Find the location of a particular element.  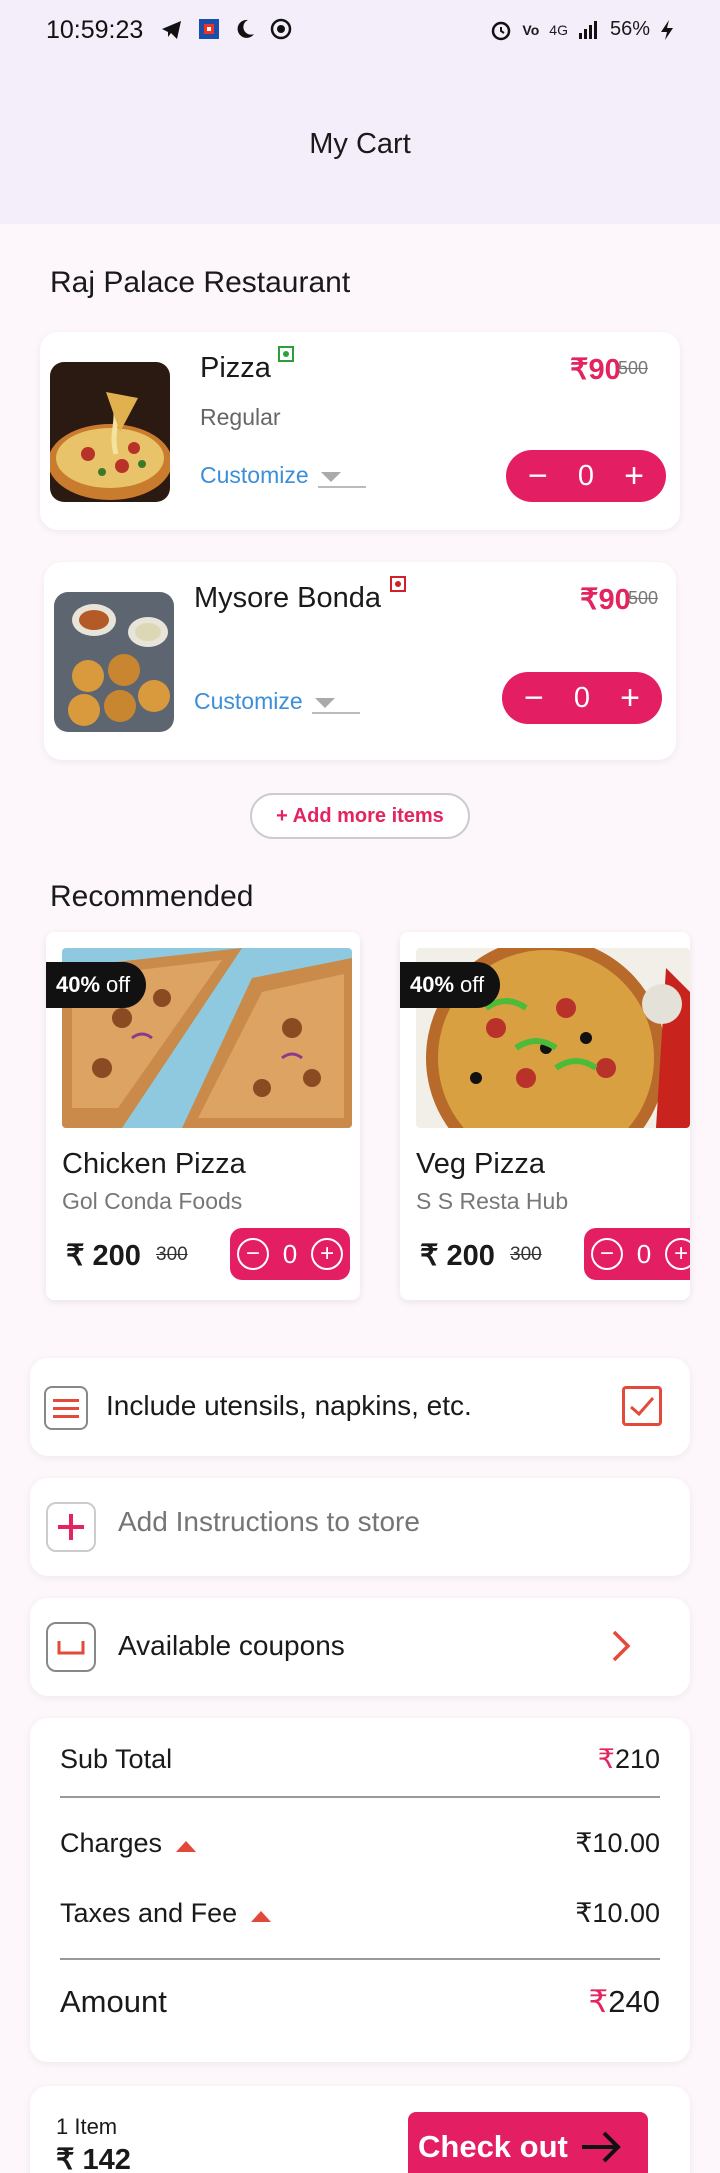

recommended-item-name: Veg Pizza is located at coordinates (480, 1164).